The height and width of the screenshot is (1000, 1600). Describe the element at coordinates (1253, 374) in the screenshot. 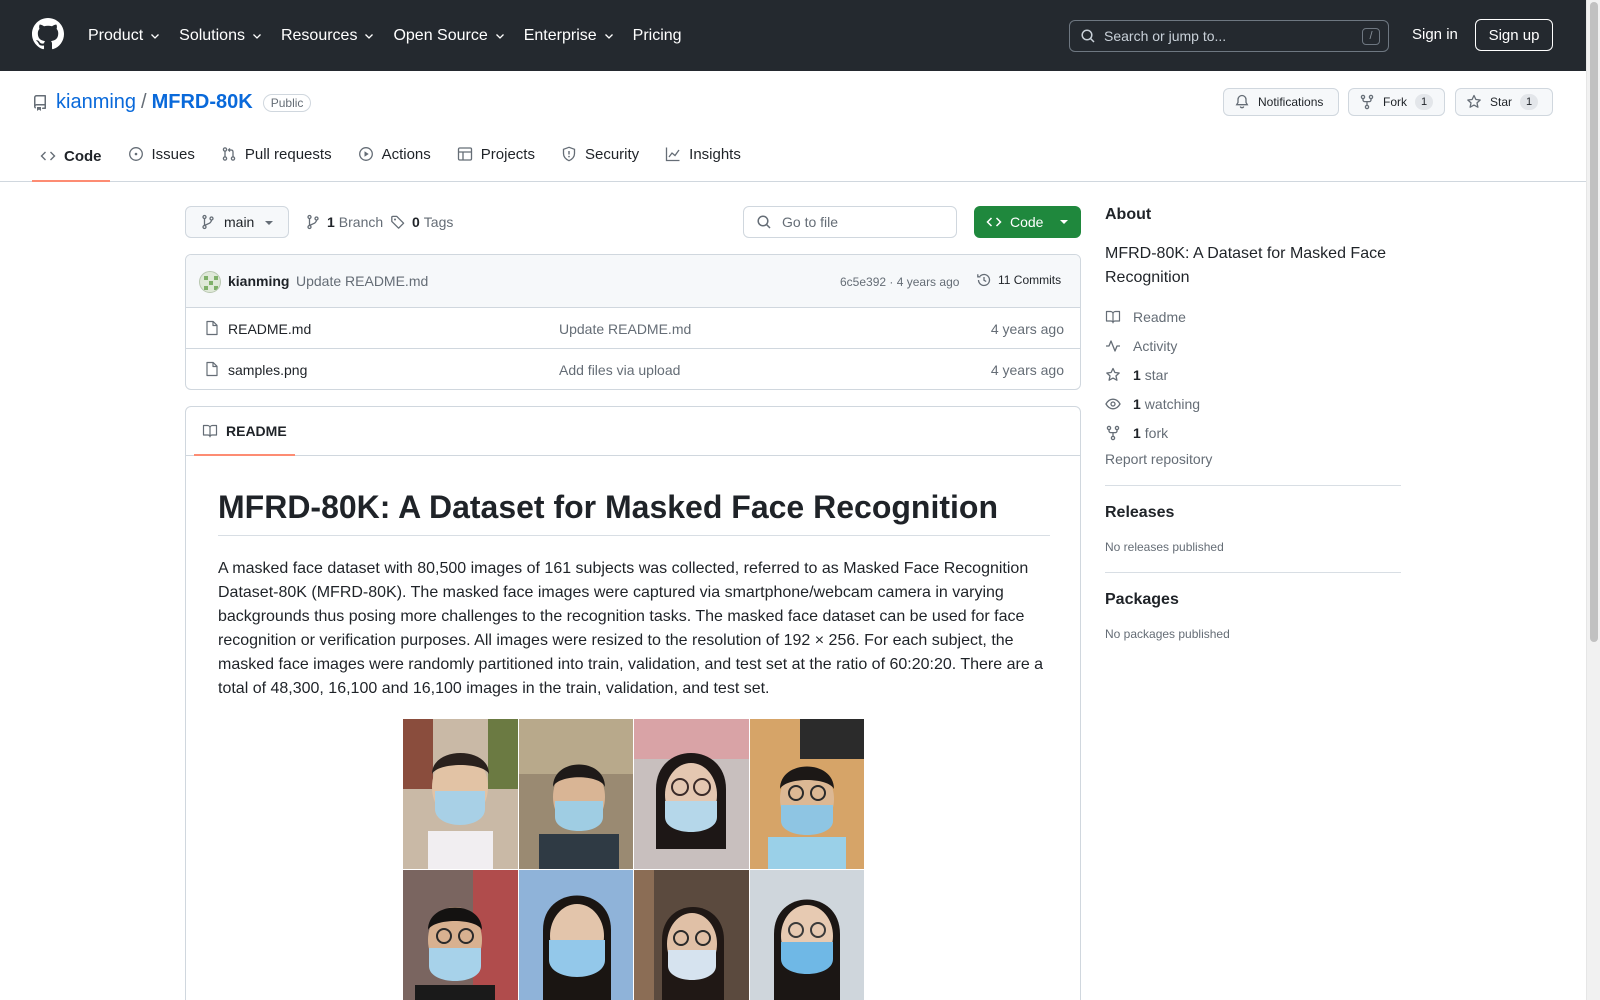

I see `stars-link: 1 star` at that location.